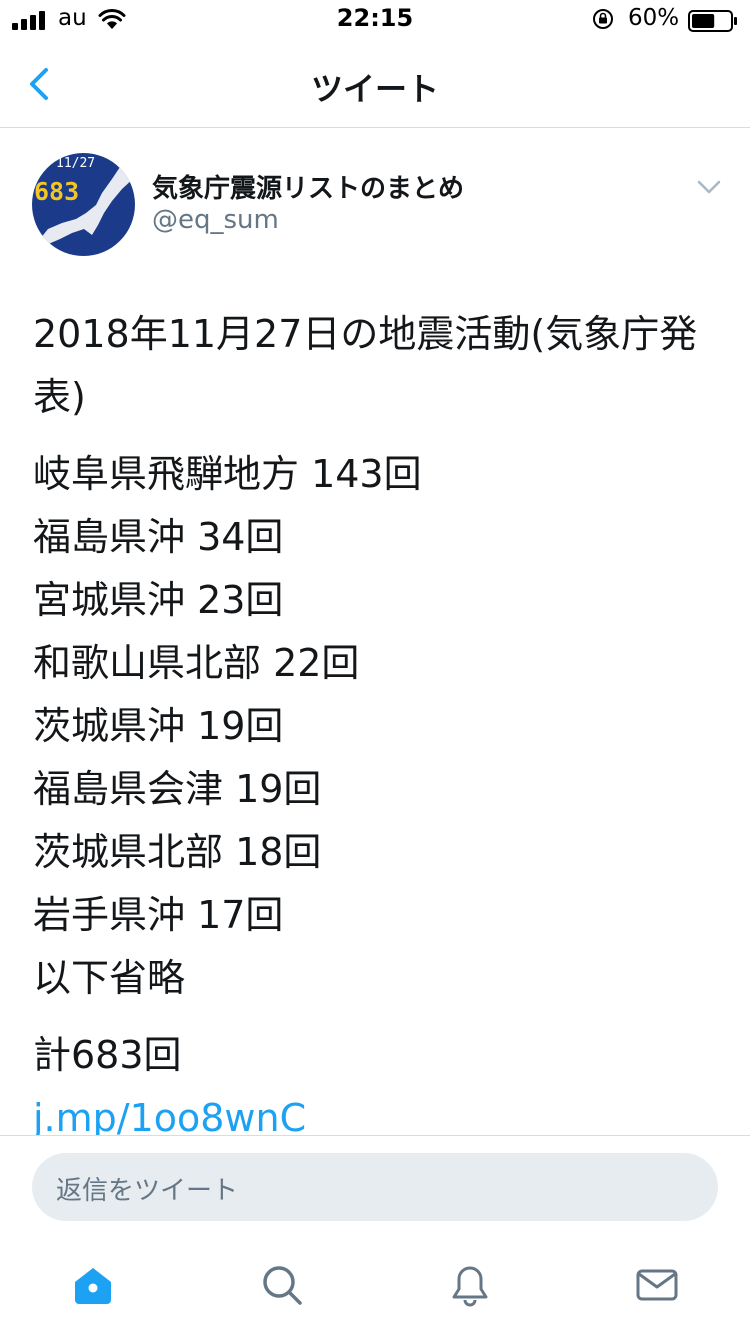 The image size is (750, 1334). I want to click on messages-icon, so click(657, 1285).